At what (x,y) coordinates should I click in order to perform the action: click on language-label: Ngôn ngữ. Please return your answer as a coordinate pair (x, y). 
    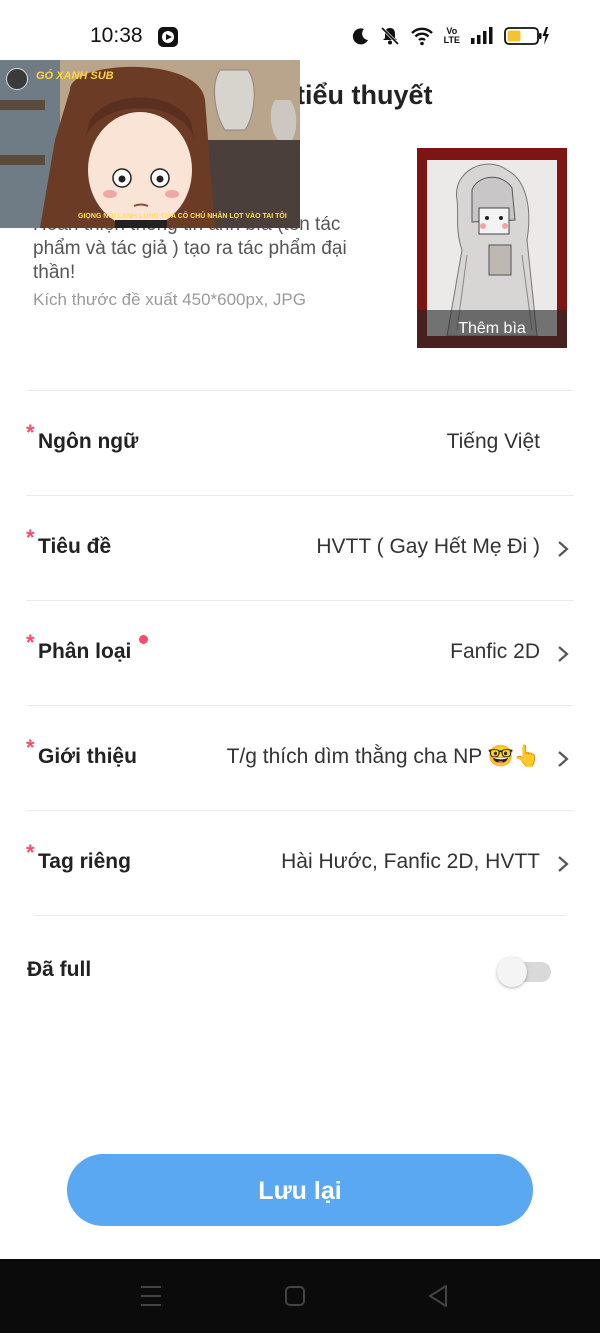
    Looking at the image, I should click on (88, 441).